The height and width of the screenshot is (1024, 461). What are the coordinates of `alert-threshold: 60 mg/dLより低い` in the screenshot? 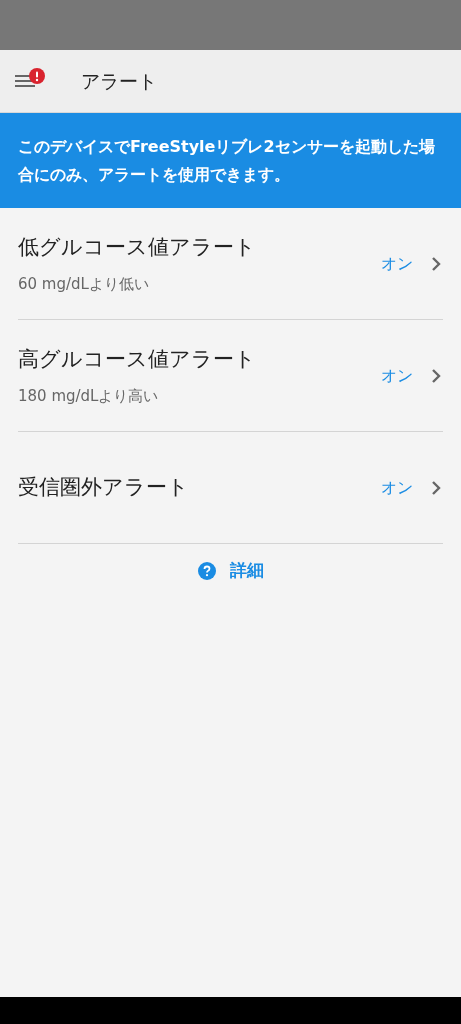 It's located at (84, 284).